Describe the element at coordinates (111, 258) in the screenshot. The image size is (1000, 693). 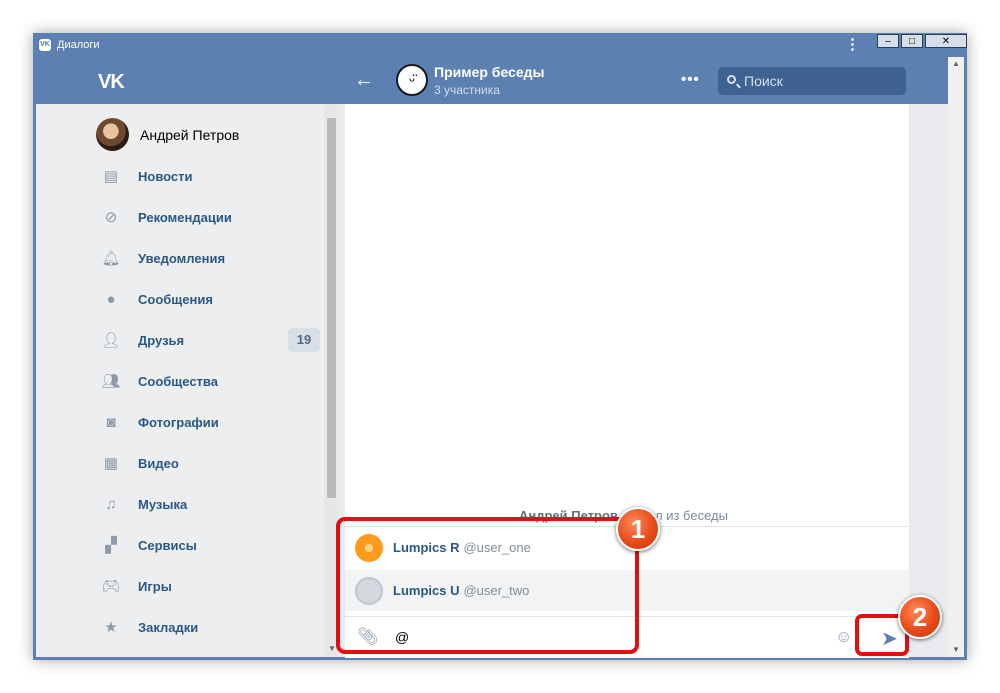
I see `bell-icon: 🔔︎` at that location.